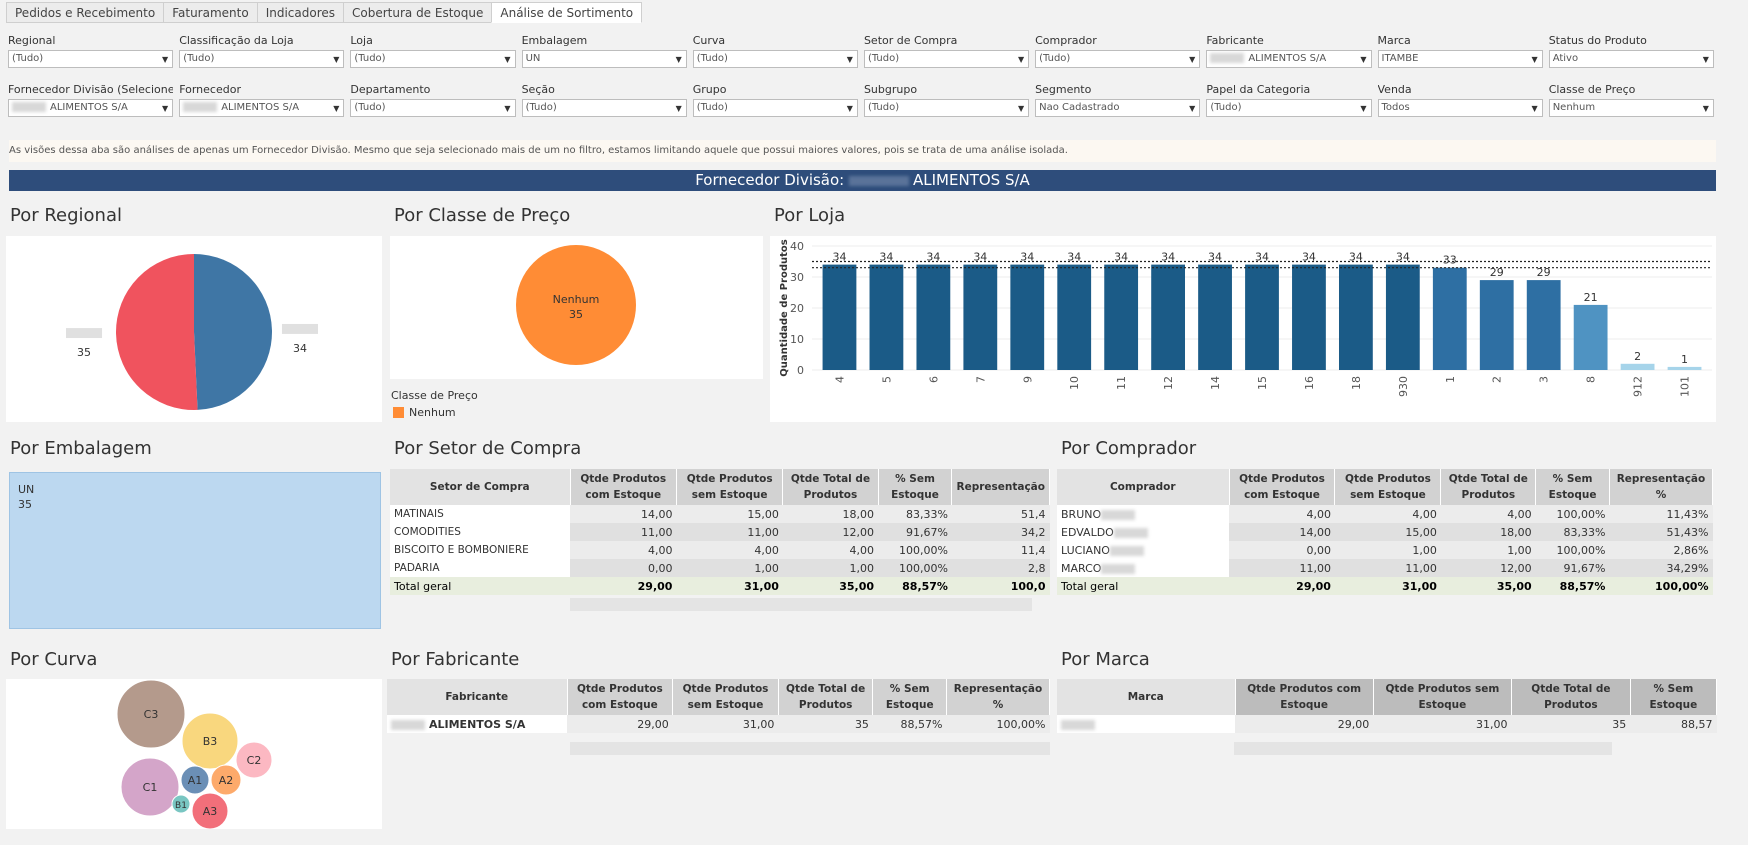 The width and height of the screenshot is (1748, 845). What do you see at coordinates (1118, 108) in the screenshot?
I see `filter-dropdown: Nao Cadastrado ▼` at bounding box center [1118, 108].